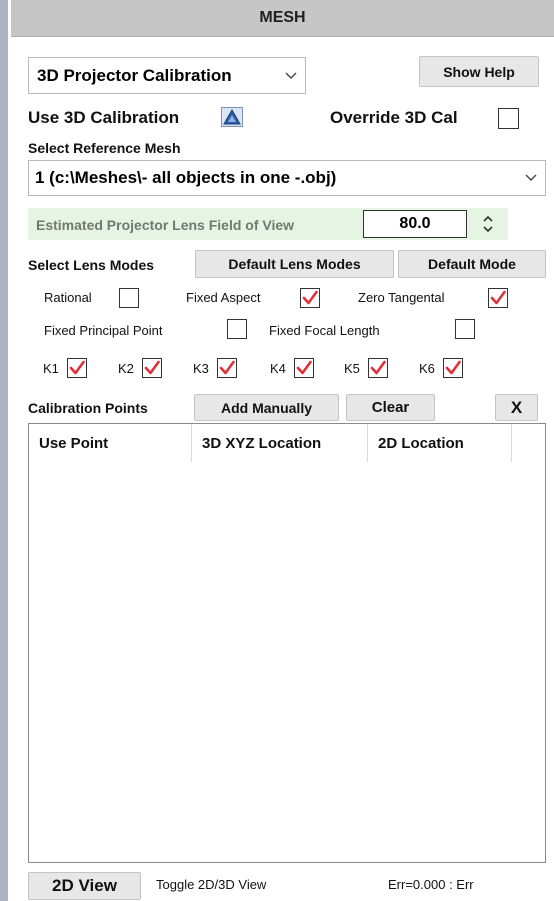 The height and width of the screenshot is (901, 554). I want to click on k3-checkbox, so click(227, 368).